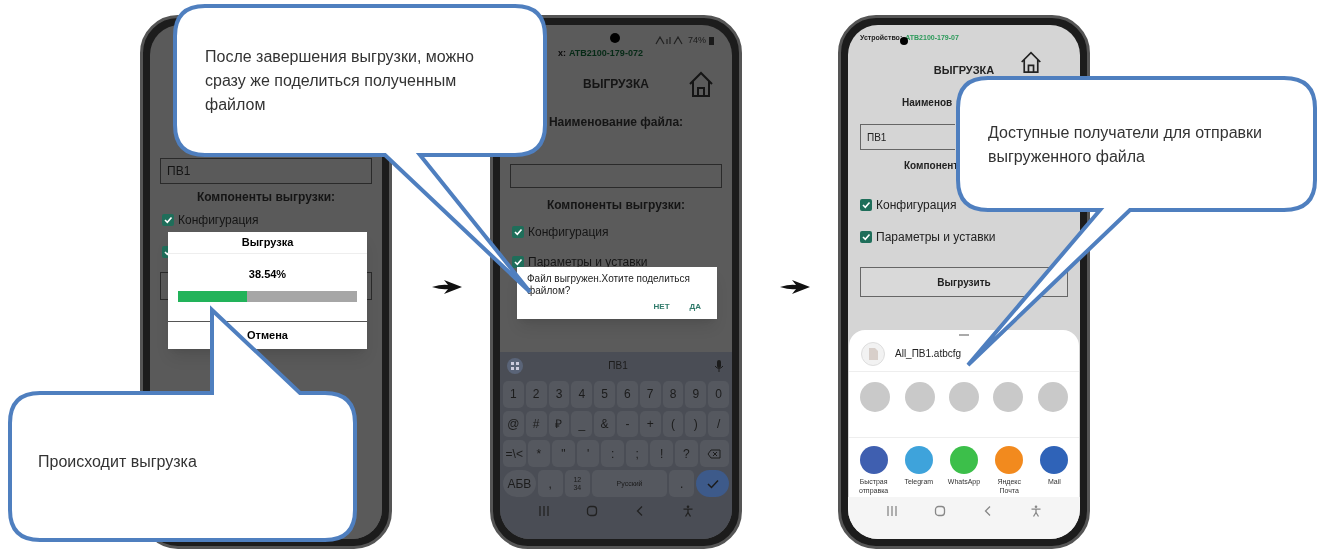 This screenshot has height=549, width=1319. Describe the element at coordinates (550, 483) in the screenshot. I see `keyboard-key: ,` at that location.